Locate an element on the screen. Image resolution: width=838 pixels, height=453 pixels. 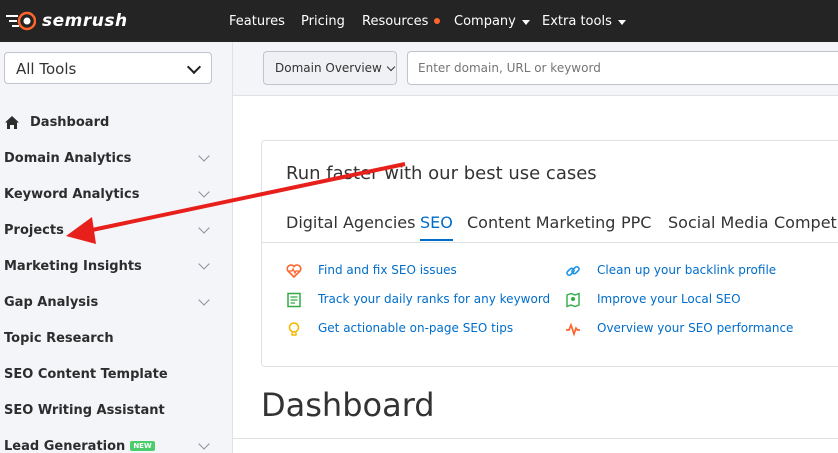
sidebar-item-marketing-insights: Marketing Insights is located at coordinates (109, 266).